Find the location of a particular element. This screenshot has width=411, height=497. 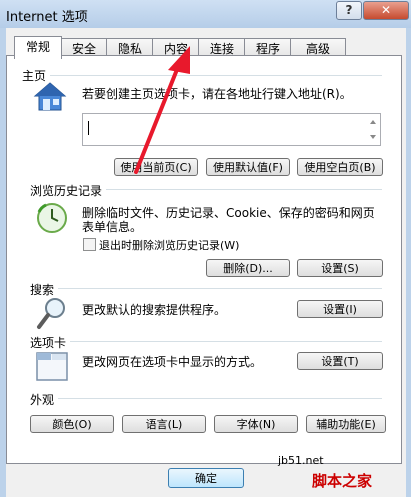

delete-on-exit-label: 退出时删除浏览历史记录(W) is located at coordinates (169, 245).